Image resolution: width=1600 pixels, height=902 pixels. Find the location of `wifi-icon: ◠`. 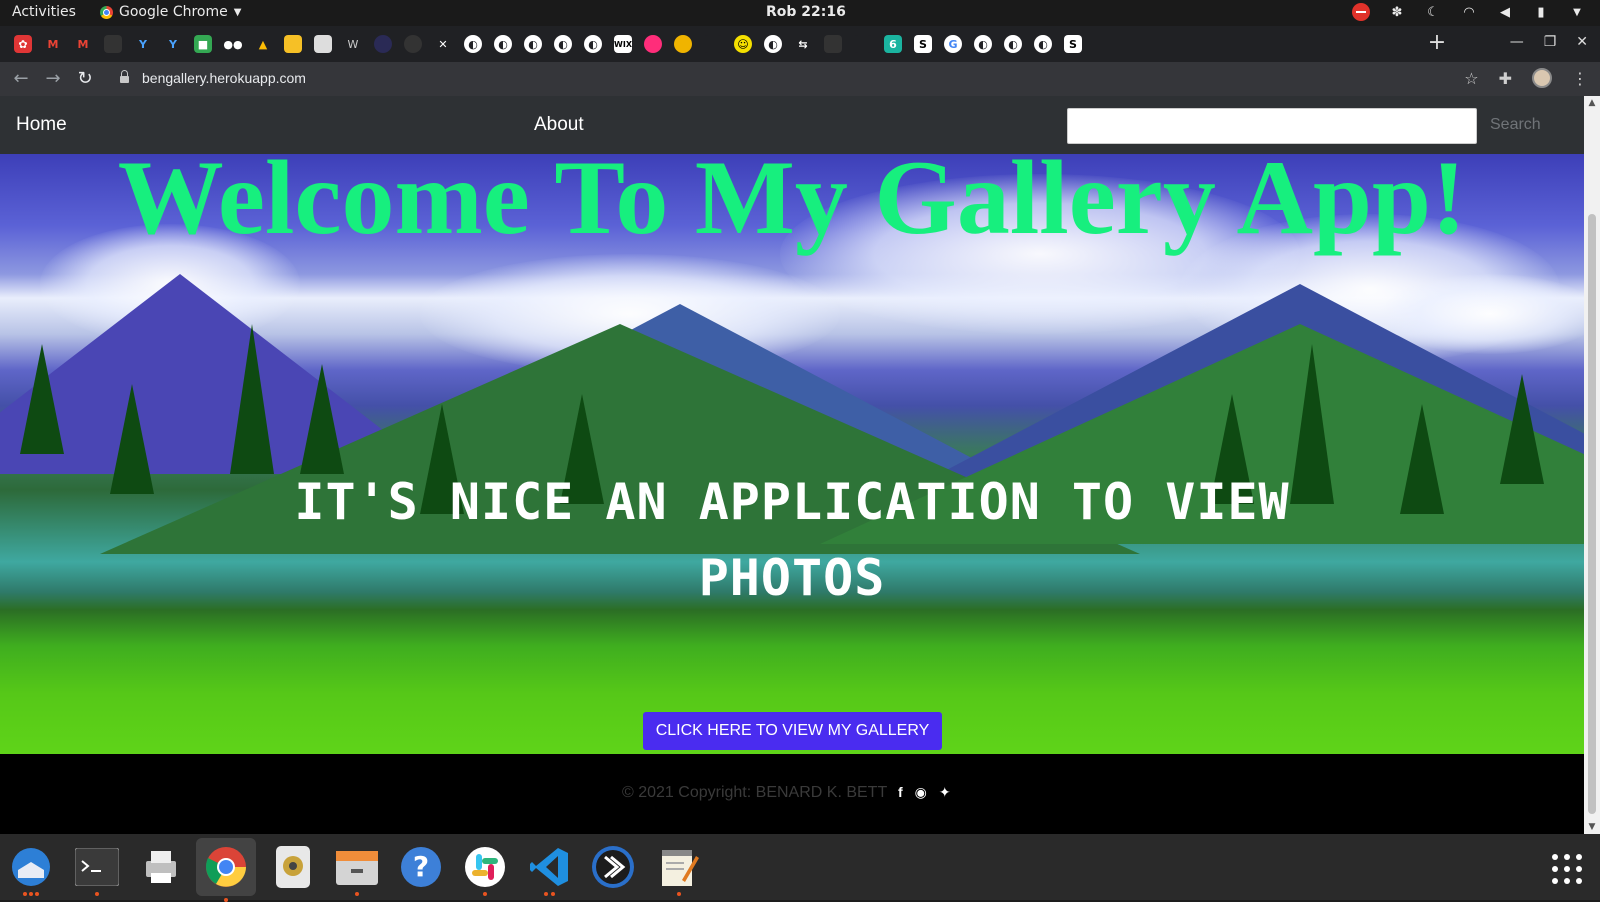

wifi-icon: ◠ is located at coordinates (1469, 12).